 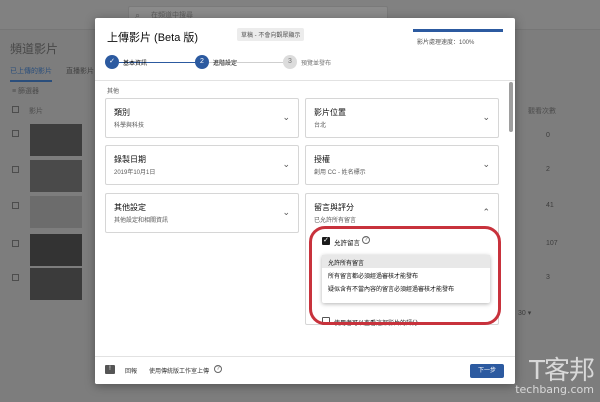 I want to click on location-title: 影片位置, so click(x=330, y=112).